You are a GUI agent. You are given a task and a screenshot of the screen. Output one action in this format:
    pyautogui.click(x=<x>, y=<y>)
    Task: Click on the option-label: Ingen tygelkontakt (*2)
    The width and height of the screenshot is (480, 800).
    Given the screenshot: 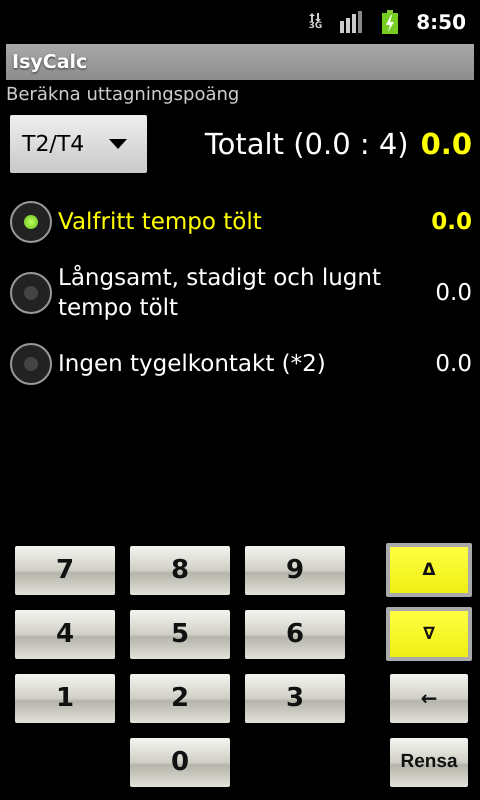 What is the action you would take?
    pyautogui.click(x=244, y=364)
    